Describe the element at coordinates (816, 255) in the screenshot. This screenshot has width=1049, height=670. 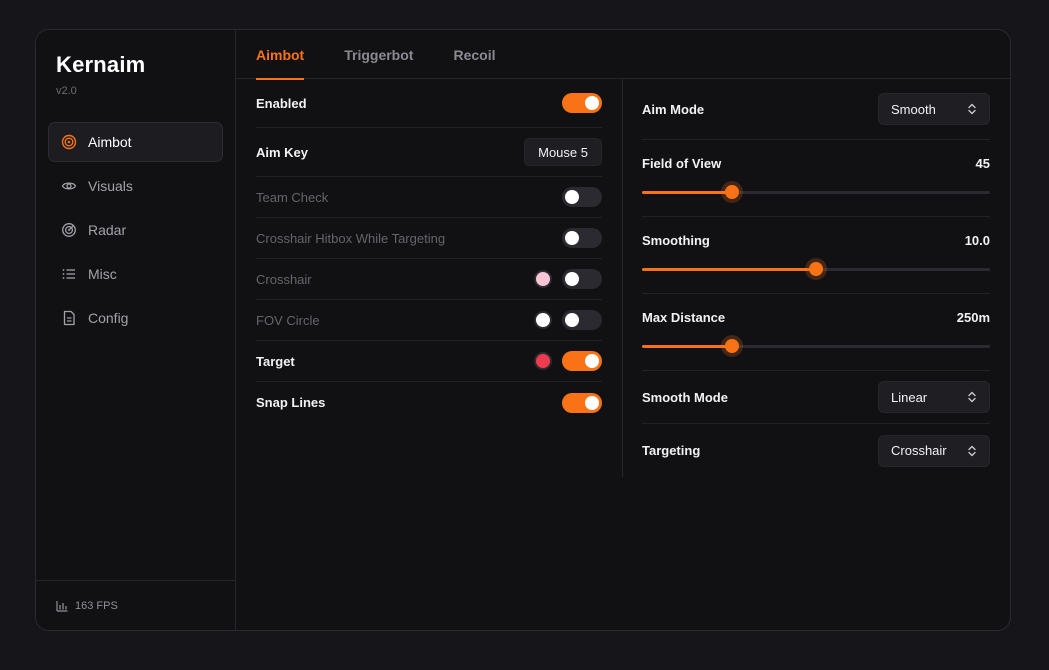
I see `setting-smoothing: Smoothing 10.0` at that location.